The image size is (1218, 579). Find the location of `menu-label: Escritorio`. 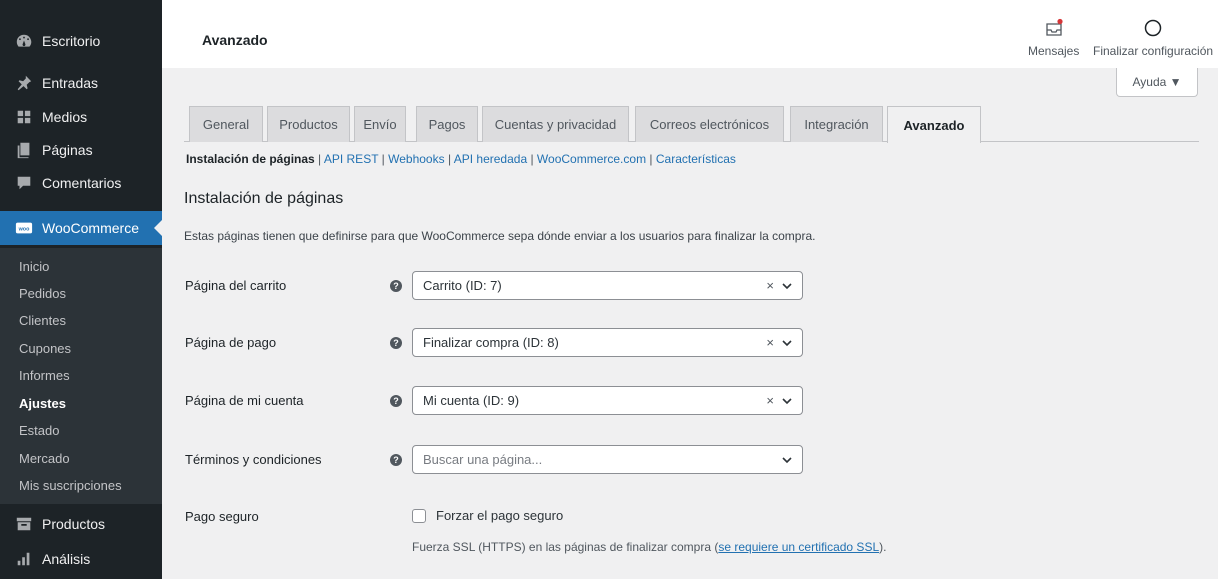

menu-label: Escritorio is located at coordinates (71, 41).